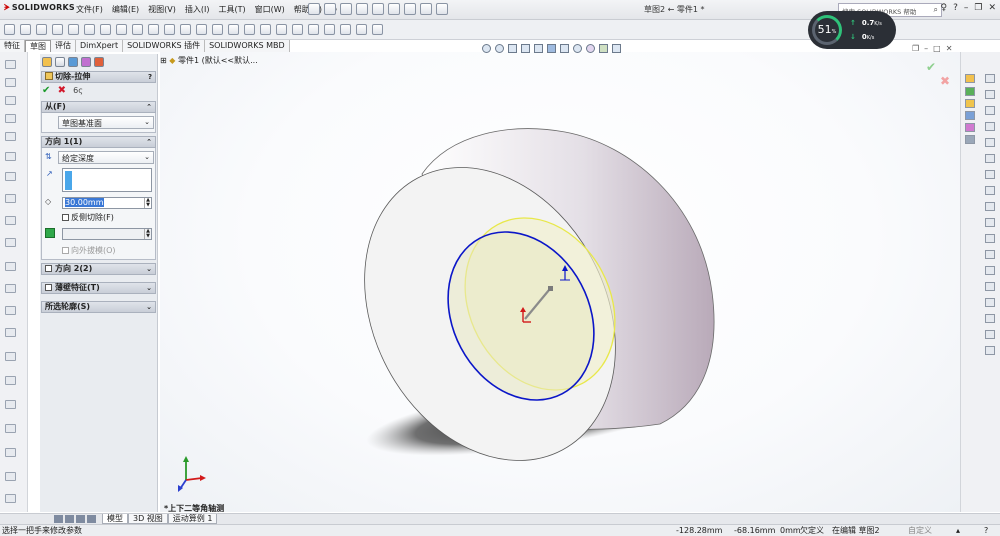 Image resolution: width=1000 pixels, height=536 pixels. What do you see at coordinates (62, 90) in the screenshot?
I see `cancel-x-icon: ✖` at bounding box center [62, 90].